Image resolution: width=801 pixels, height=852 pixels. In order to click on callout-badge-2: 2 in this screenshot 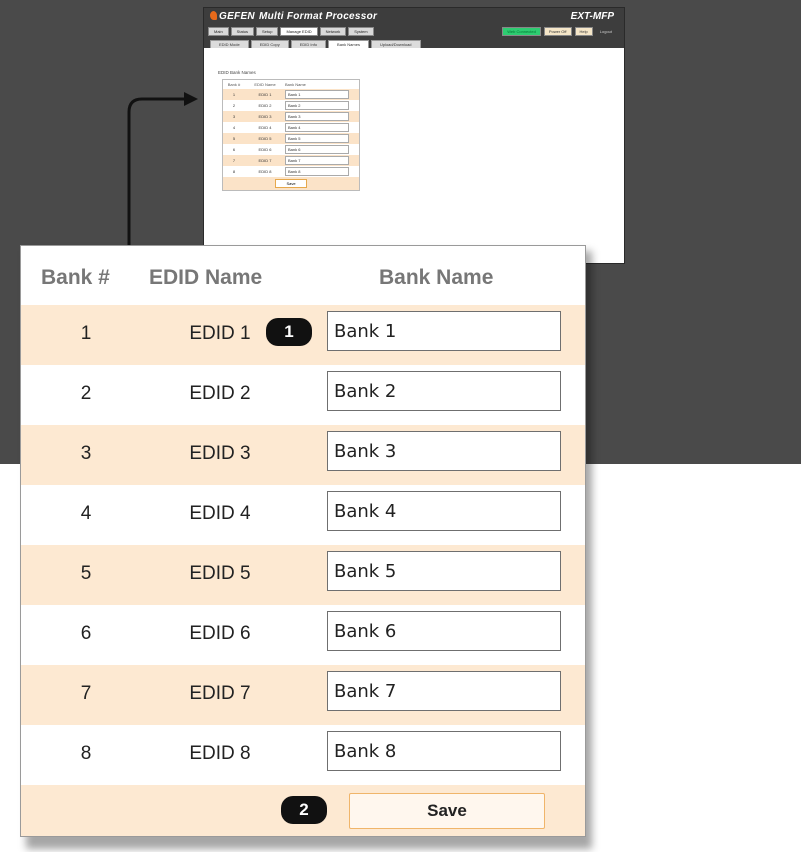, I will do `click(304, 810)`.